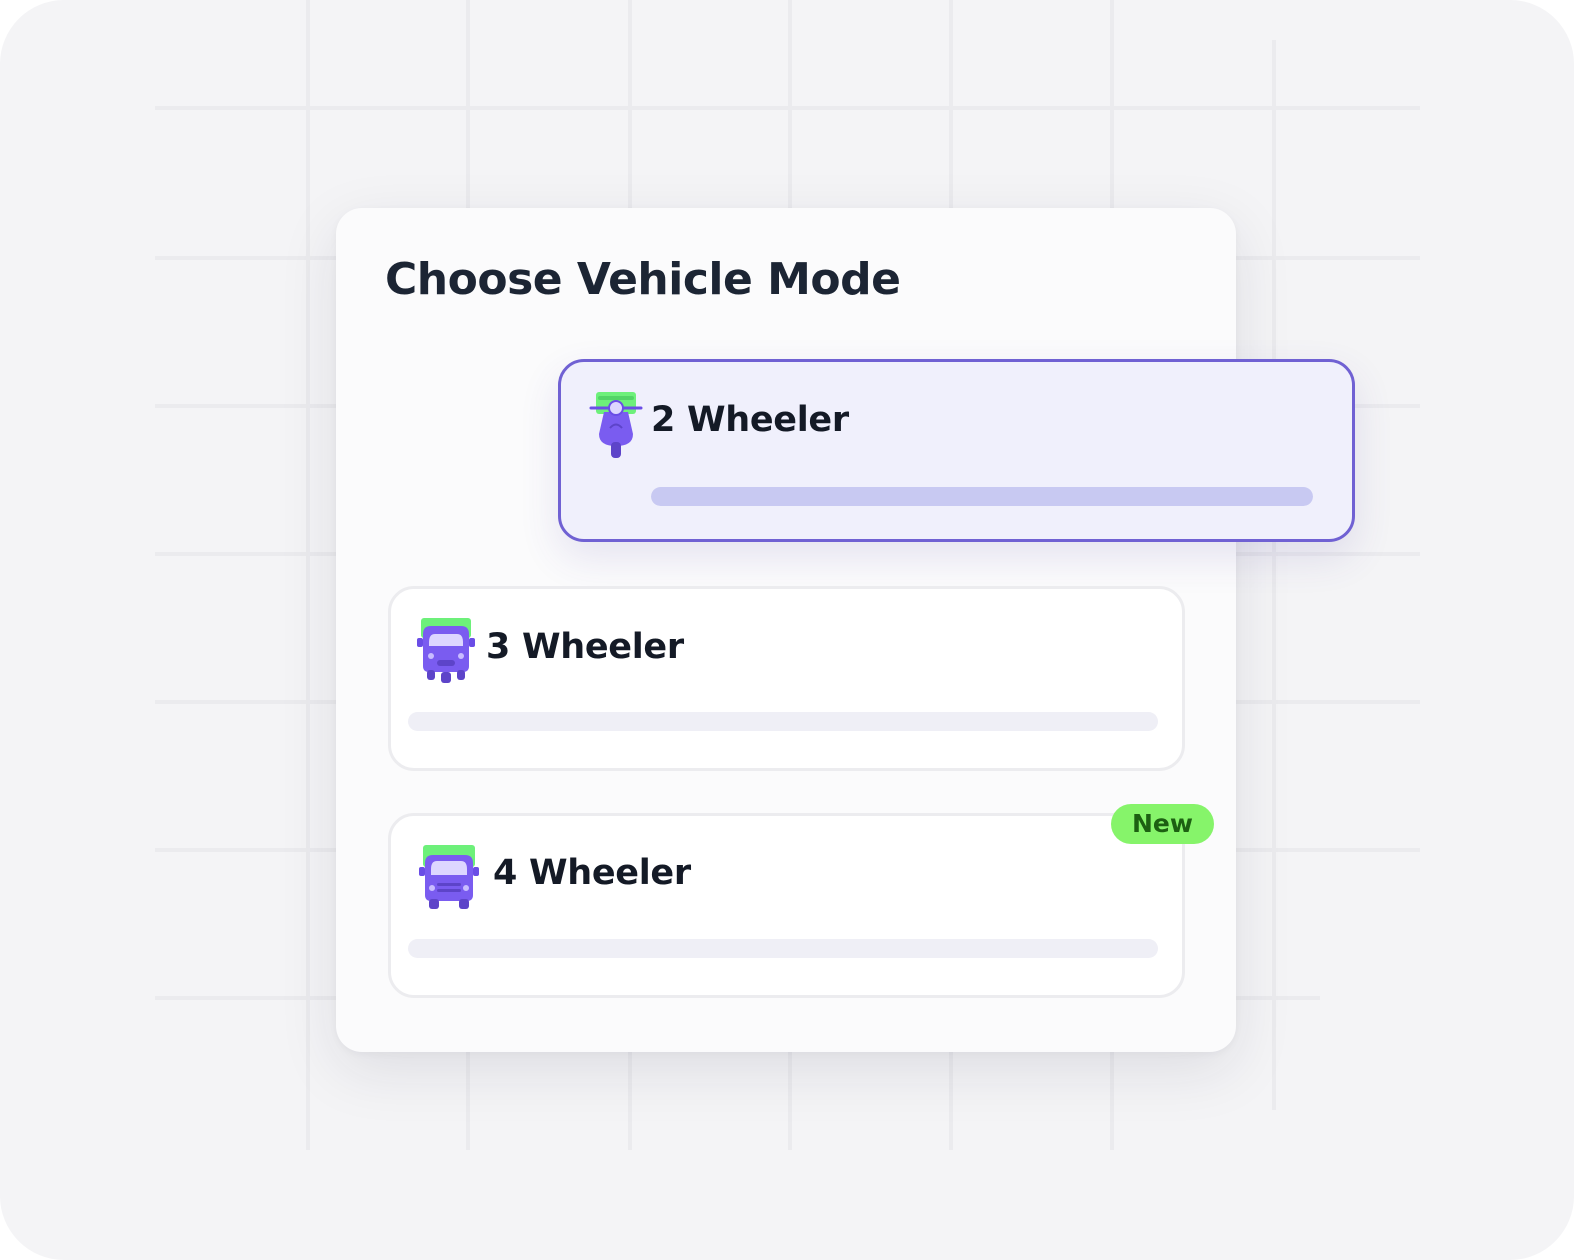 This screenshot has height=1260, width=1574. What do you see at coordinates (786, 905) in the screenshot?
I see `vehicle-option-4-wheeler: 4 Wheeler` at bounding box center [786, 905].